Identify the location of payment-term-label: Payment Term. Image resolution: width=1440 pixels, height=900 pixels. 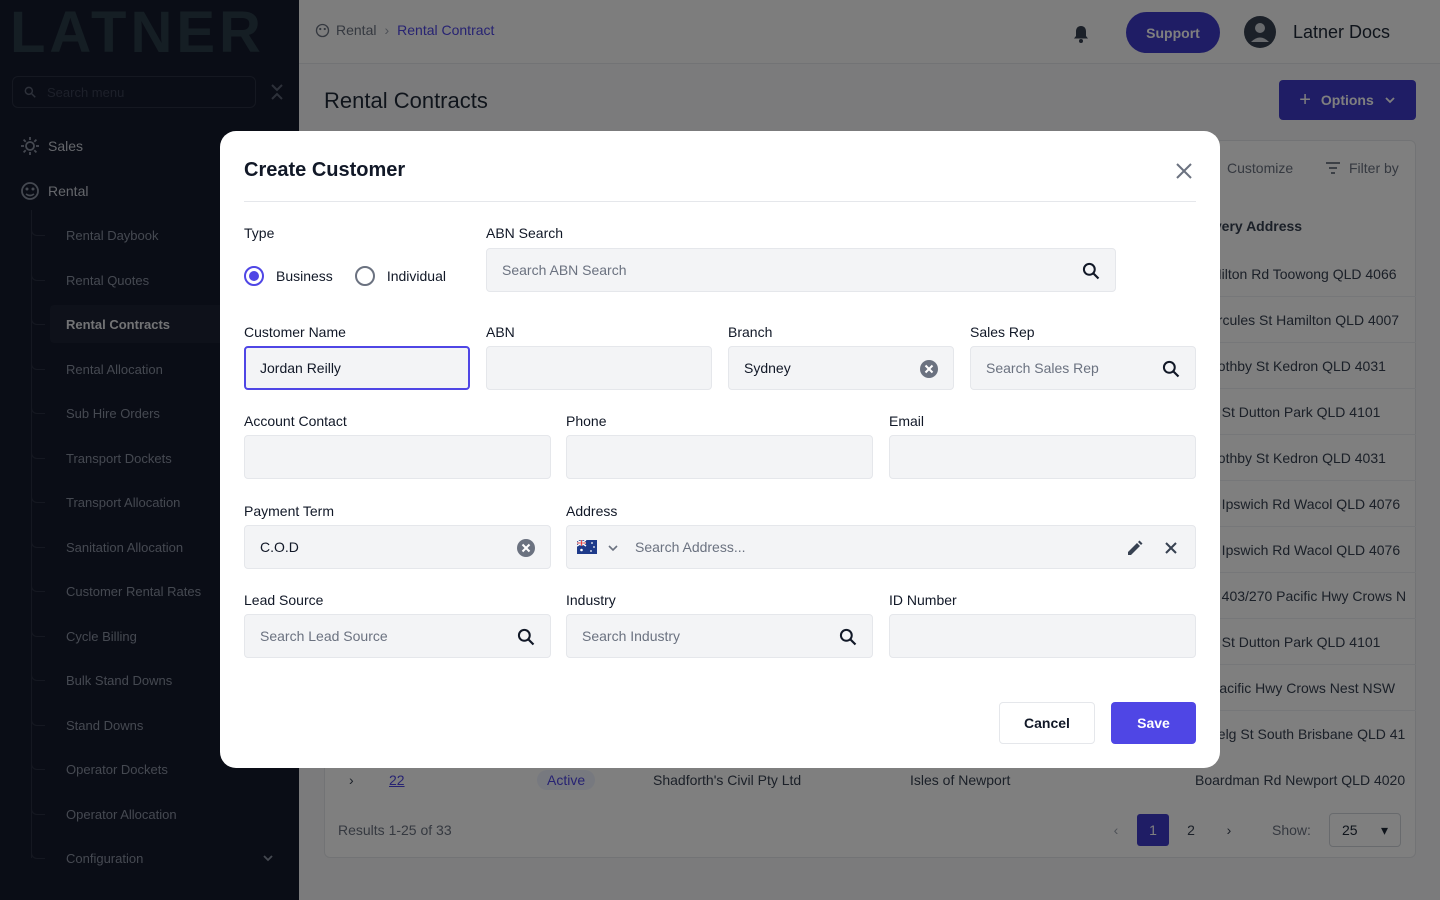
(289, 511).